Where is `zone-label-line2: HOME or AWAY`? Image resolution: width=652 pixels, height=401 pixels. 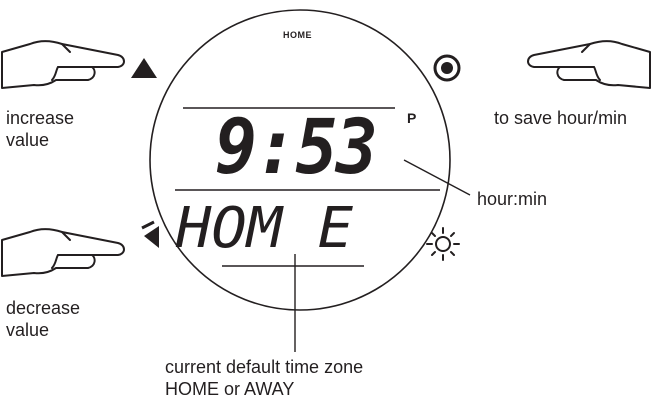
zone-label-line2: HOME or AWAY is located at coordinates (230, 389).